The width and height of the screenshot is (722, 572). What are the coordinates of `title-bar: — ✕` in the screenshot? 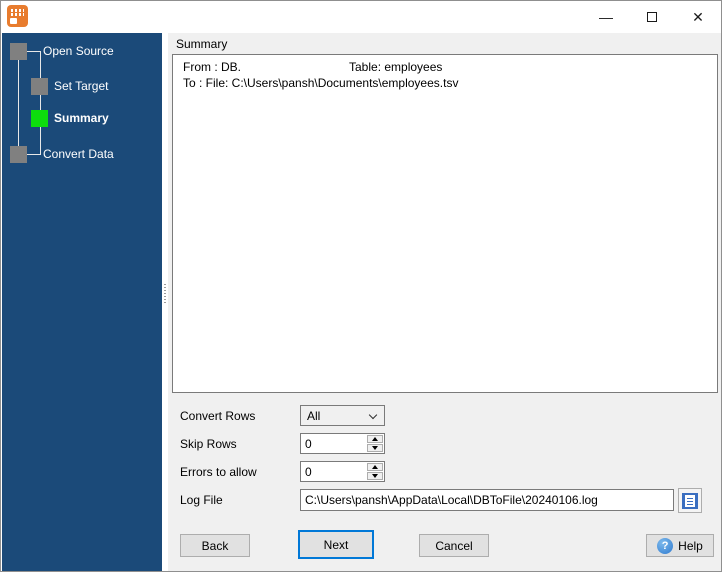 It's located at (361, 17).